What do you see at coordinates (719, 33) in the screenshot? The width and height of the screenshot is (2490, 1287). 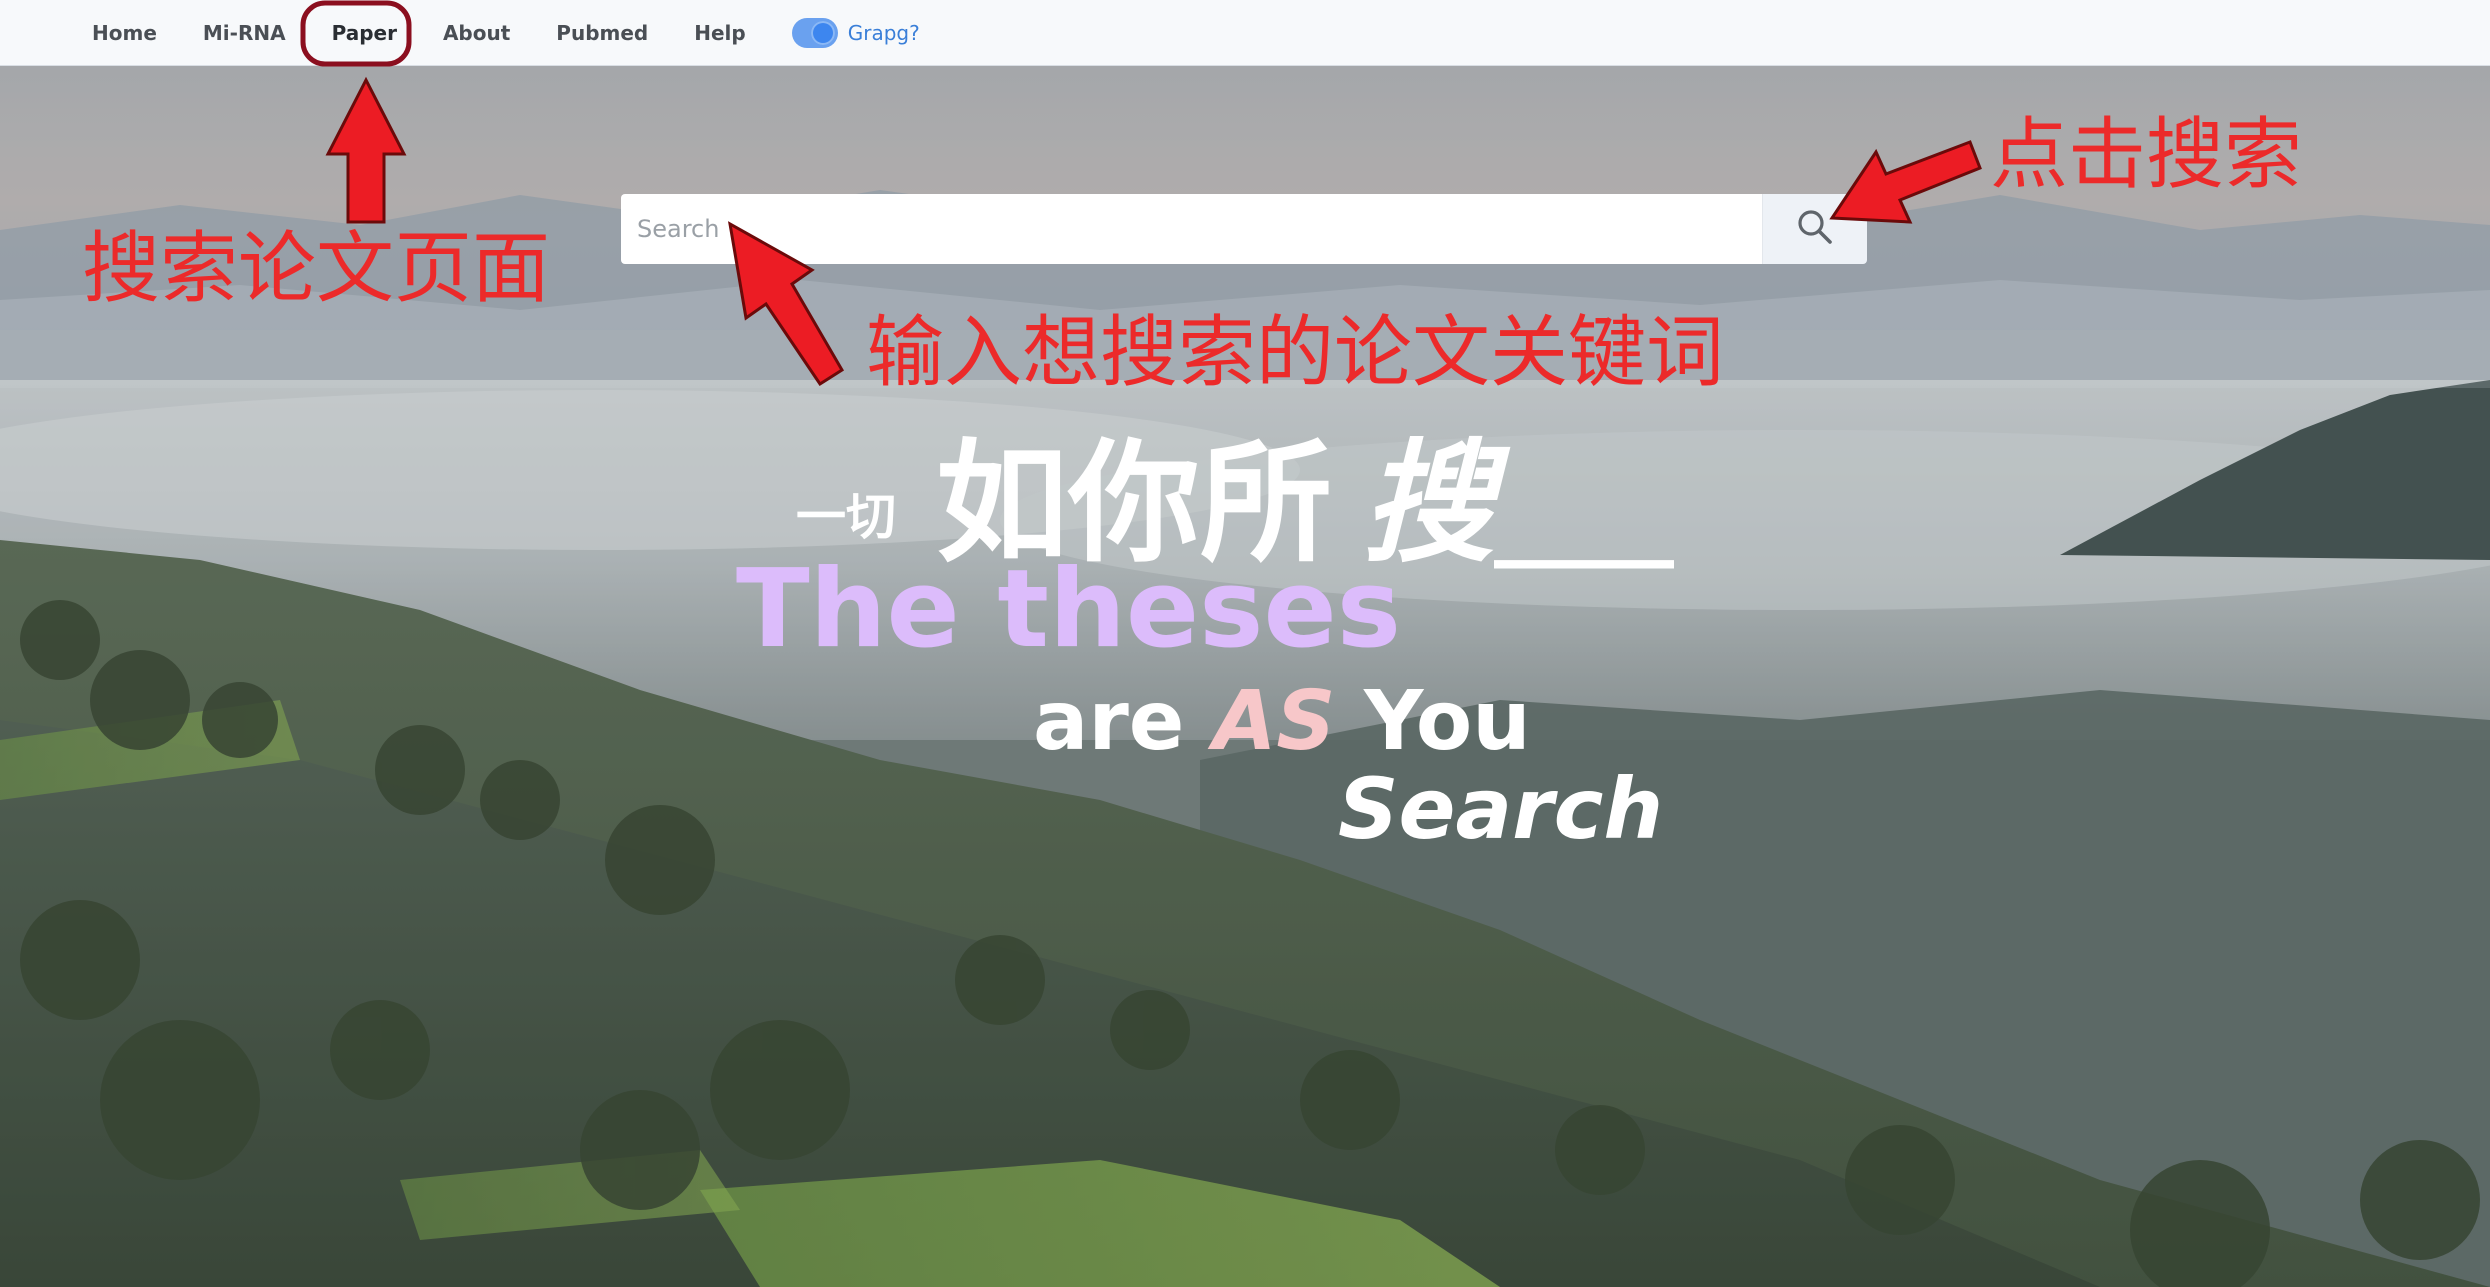 I see `nav-help: Help` at bounding box center [719, 33].